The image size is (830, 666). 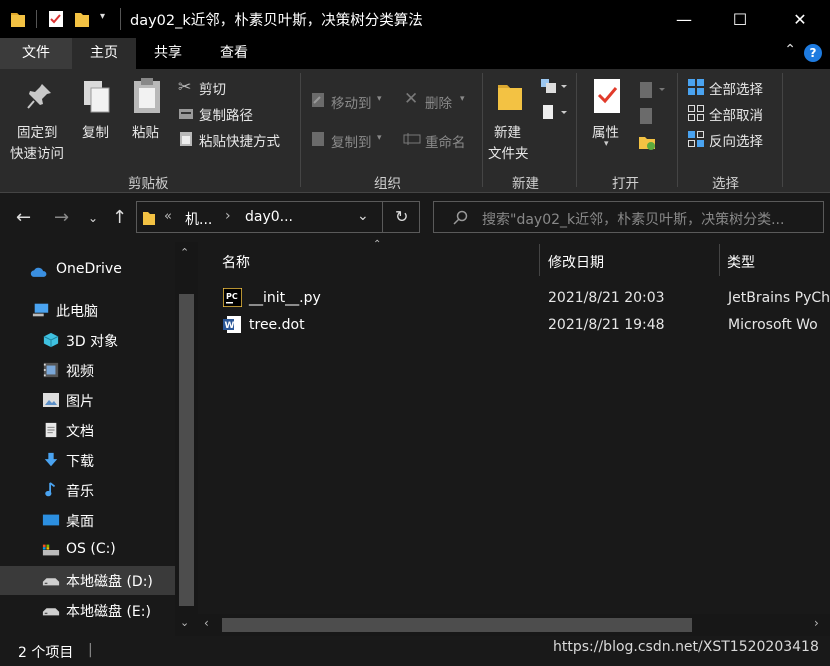 What do you see at coordinates (741, 262) in the screenshot?
I see `column-header-type: 类型` at bounding box center [741, 262].